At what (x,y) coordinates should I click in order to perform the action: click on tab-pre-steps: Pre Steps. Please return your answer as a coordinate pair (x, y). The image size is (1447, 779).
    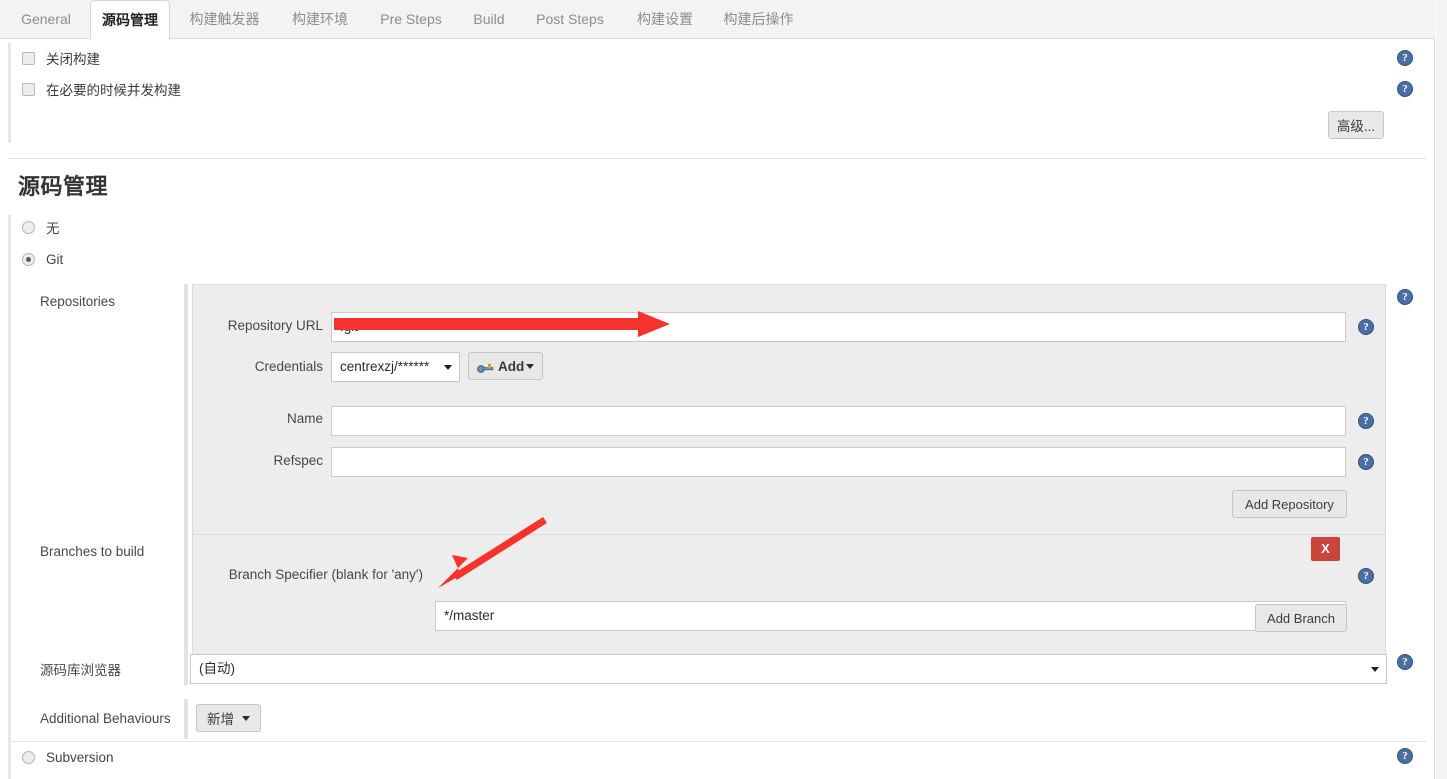
    Looking at the image, I should click on (411, 19).